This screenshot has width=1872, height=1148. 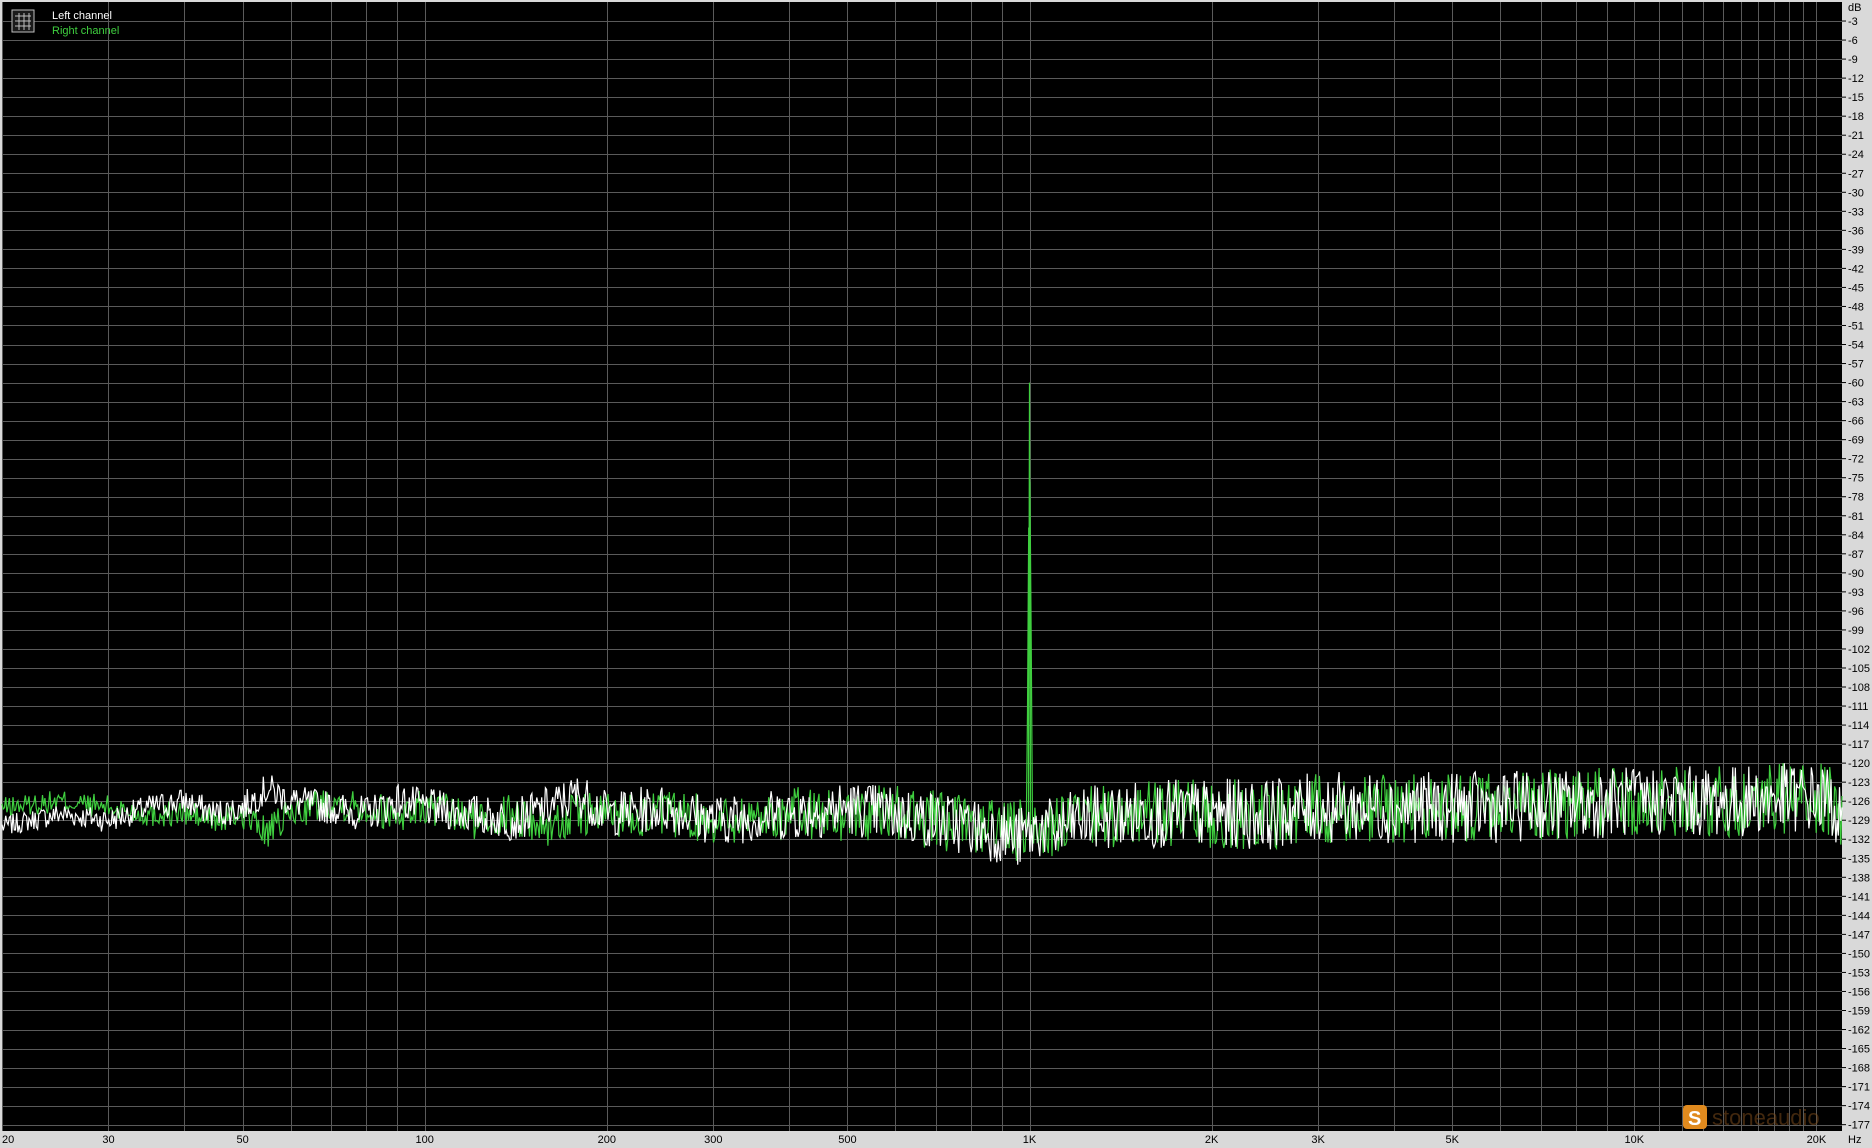 What do you see at coordinates (1856, 193) in the screenshot?
I see `y-tick-label: -30` at bounding box center [1856, 193].